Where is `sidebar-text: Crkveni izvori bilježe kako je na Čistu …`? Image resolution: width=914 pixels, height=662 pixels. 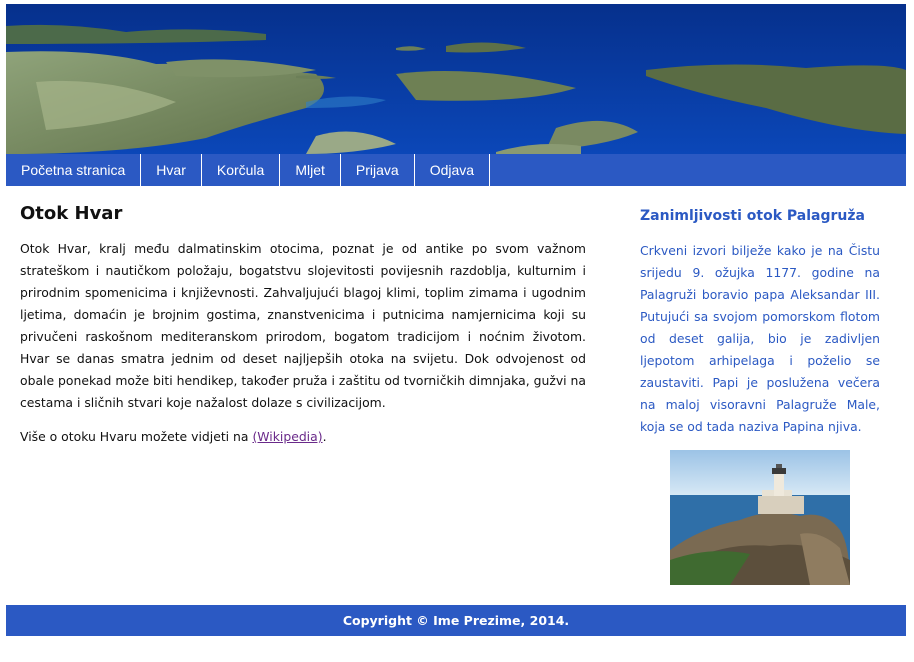
sidebar-text: Crkveni izvori bilježe kako je na Čistu … is located at coordinates (760, 338).